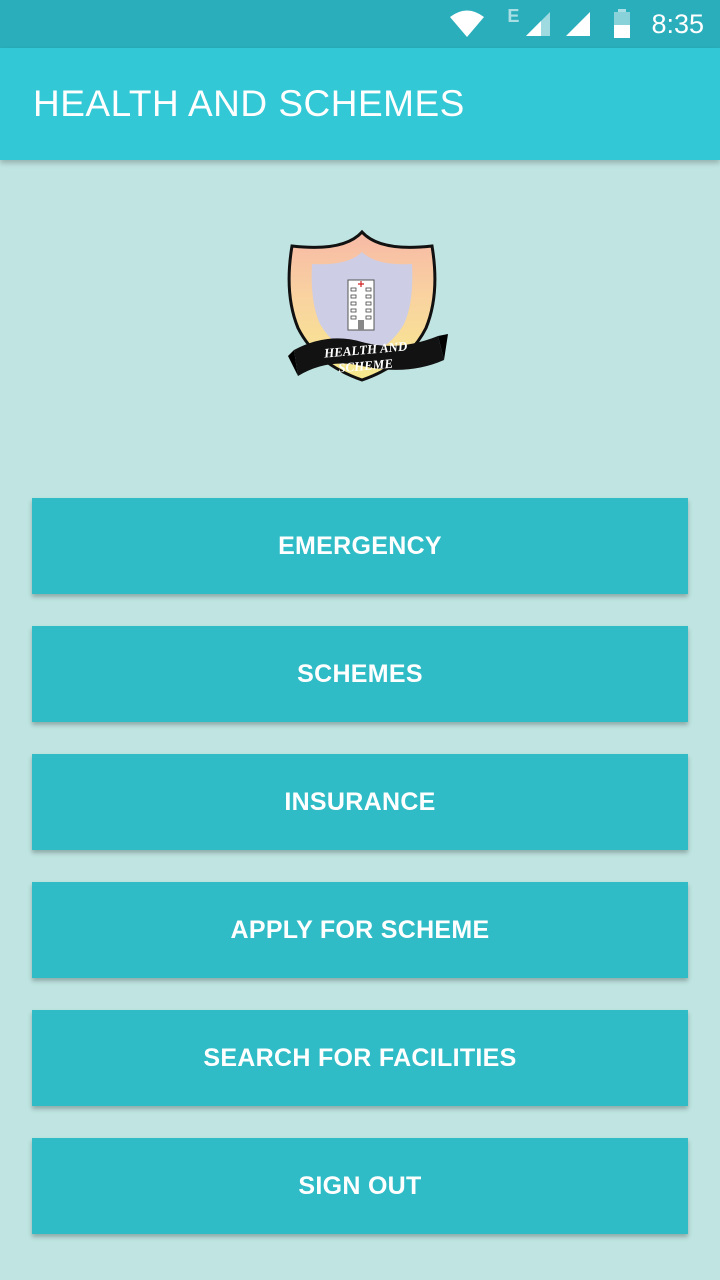  I want to click on app-bar: HEALTH AND SCHEMES, so click(360, 104).